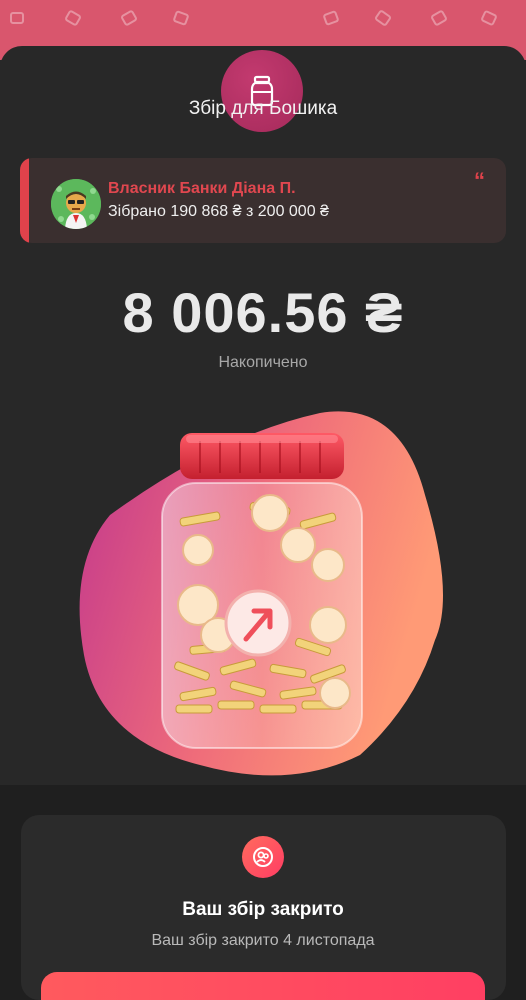 The image size is (526, 1000). I want to click on owner-name: Власник Банки Діана П., so click(202, 188).